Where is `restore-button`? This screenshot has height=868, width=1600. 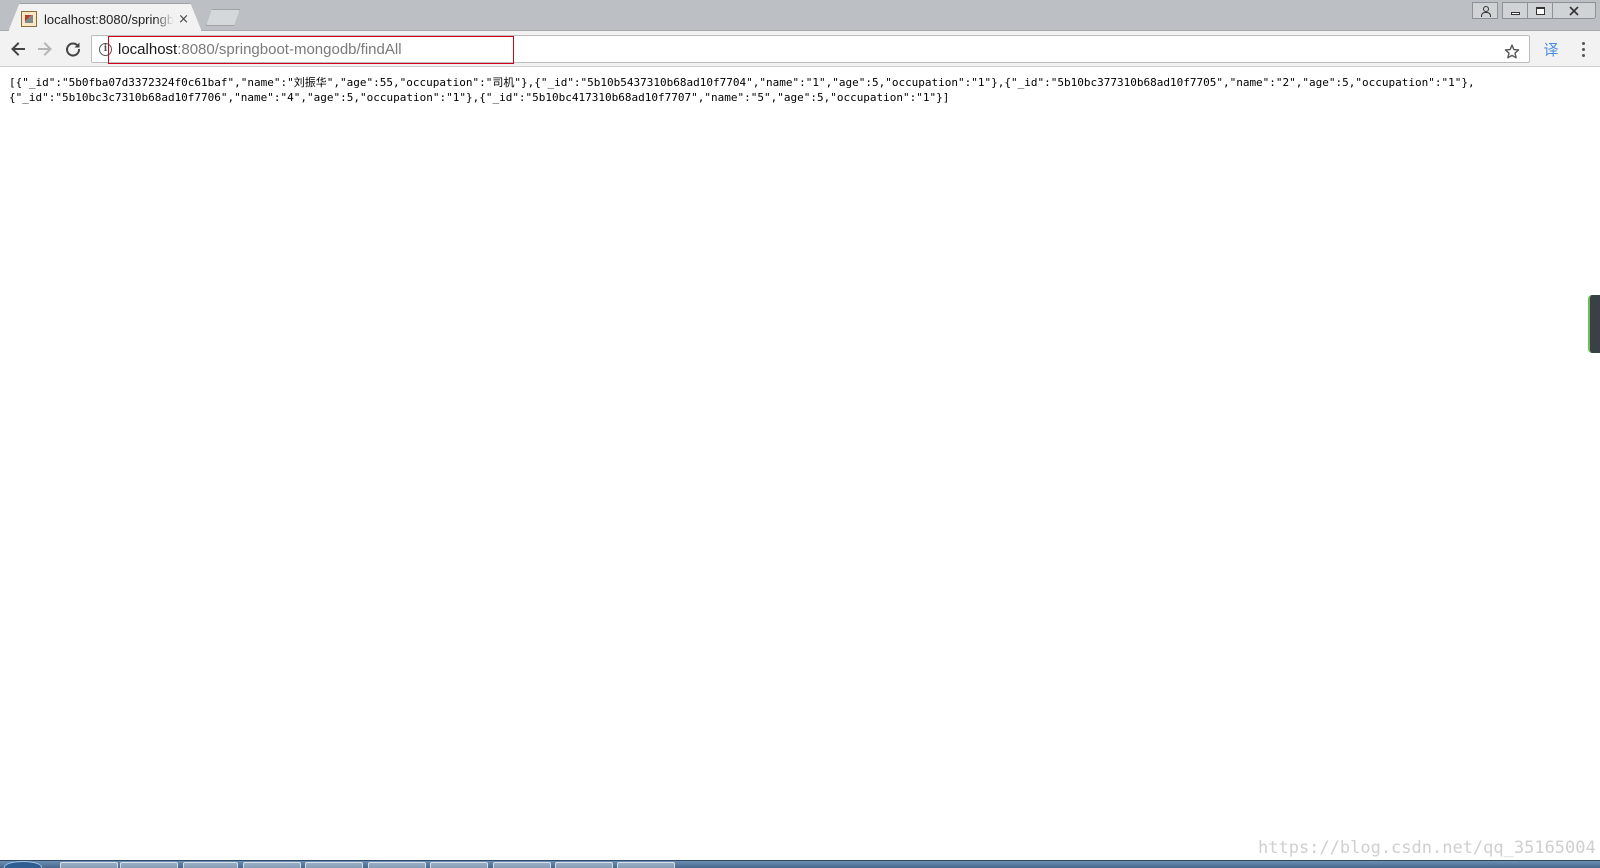
restore-button is located at coordinates (1540, 10).